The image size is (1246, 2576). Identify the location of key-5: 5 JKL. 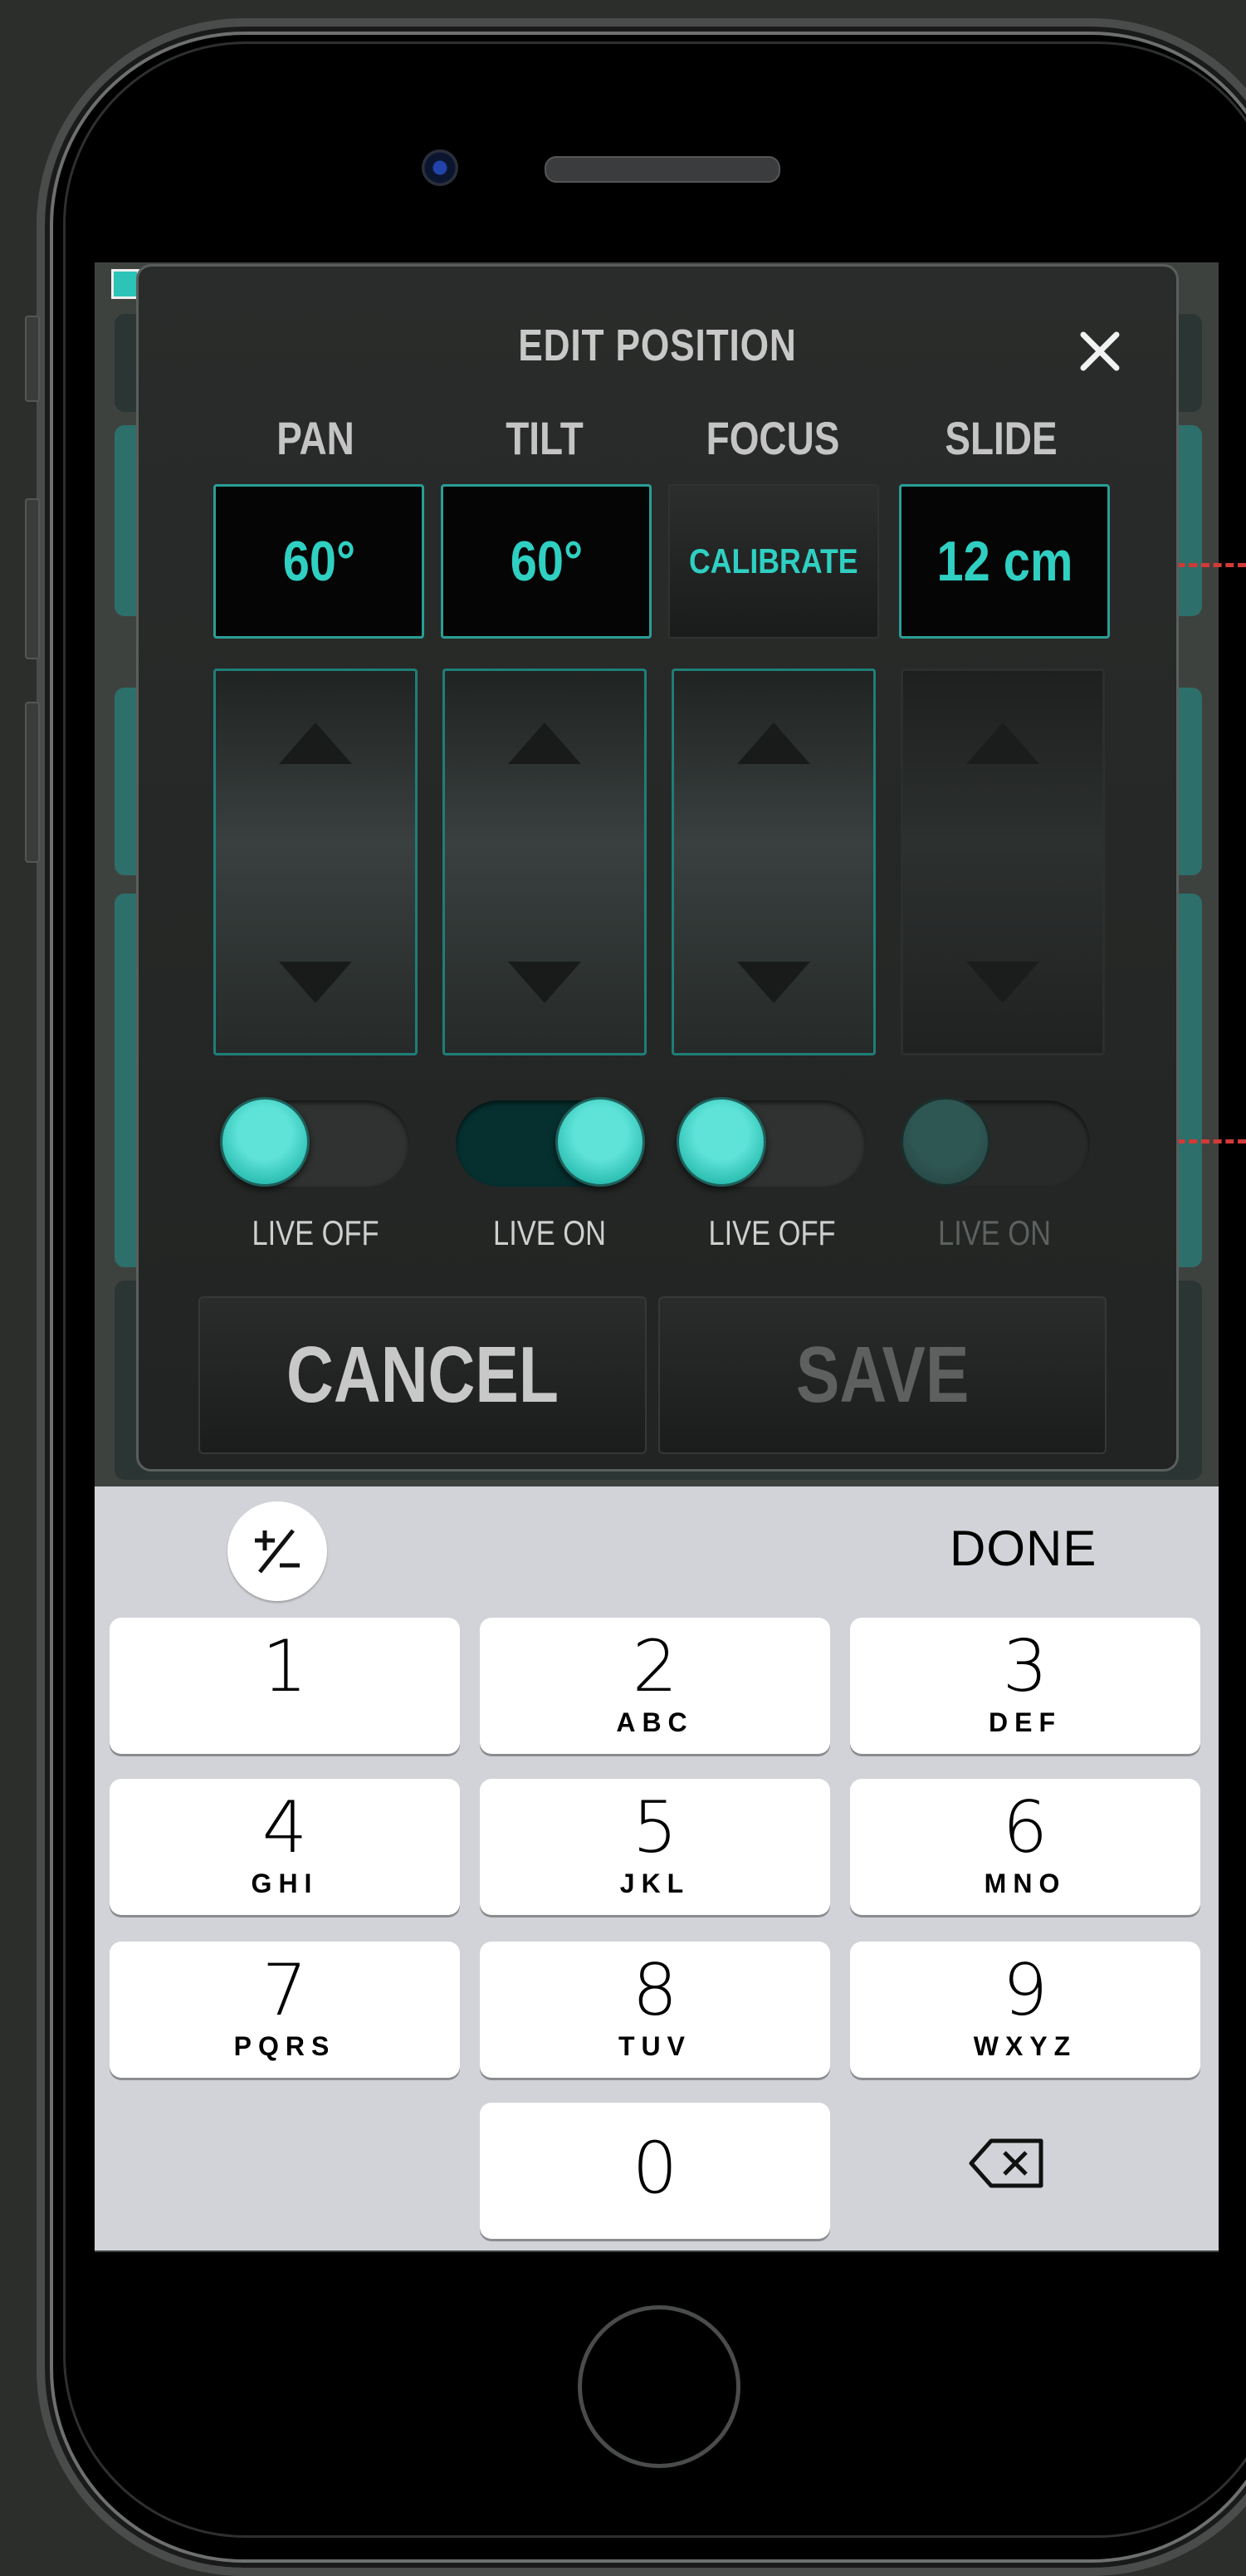
(655, 1847).